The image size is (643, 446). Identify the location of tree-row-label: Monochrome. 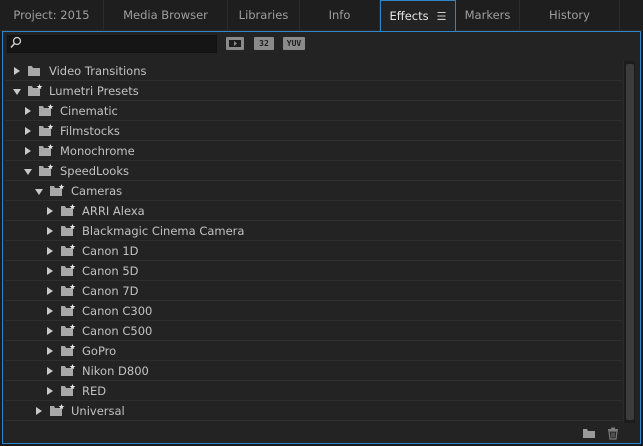
(97, 151).